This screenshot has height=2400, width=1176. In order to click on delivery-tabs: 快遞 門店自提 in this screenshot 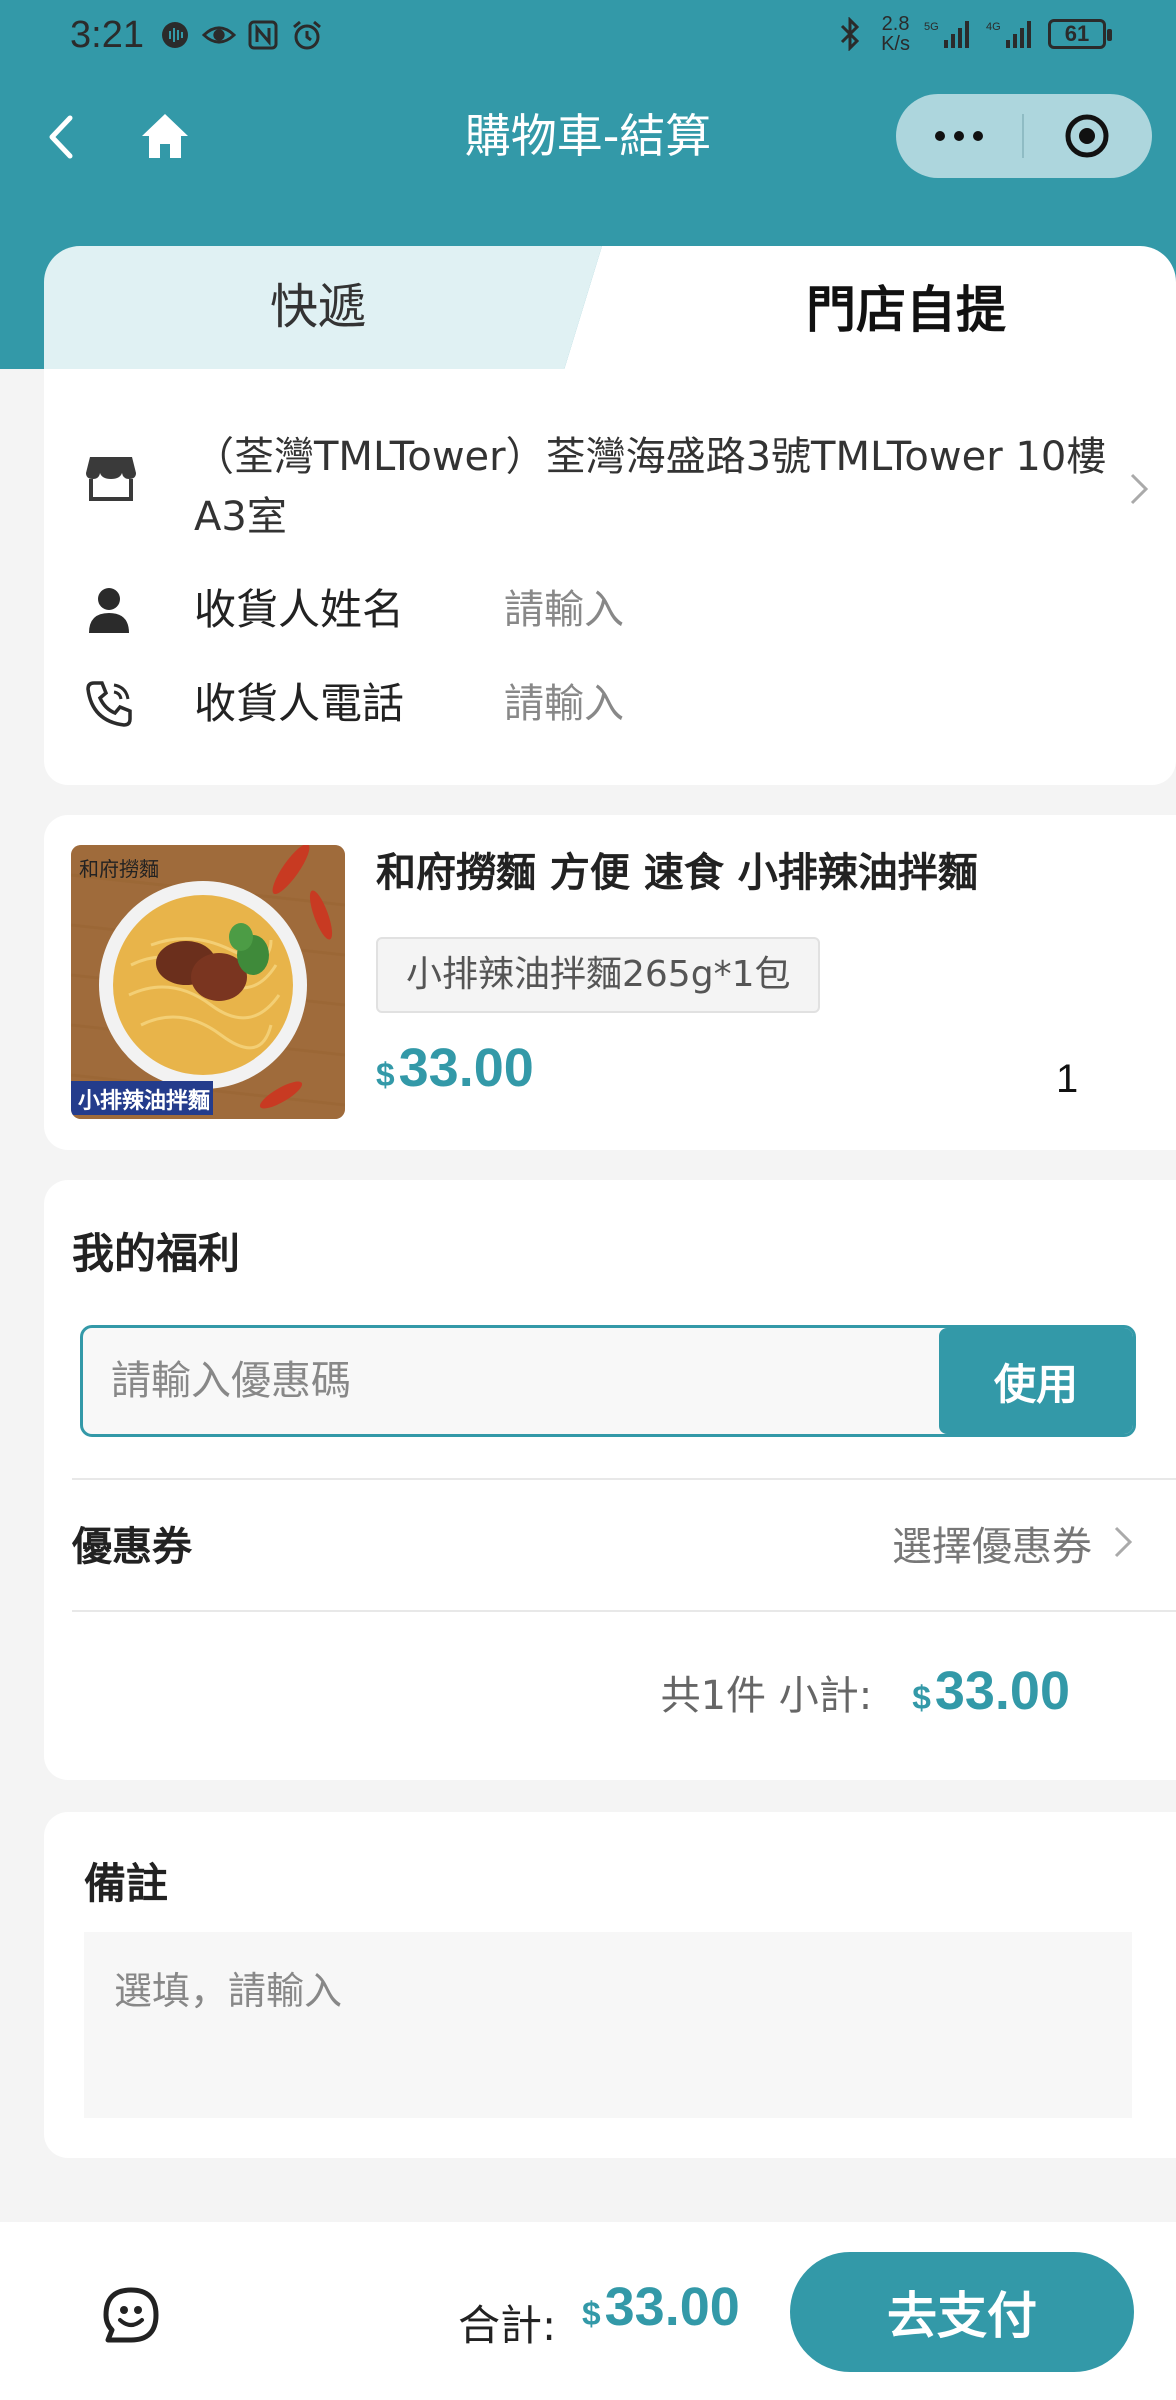, I will do `click(610, 308)`.